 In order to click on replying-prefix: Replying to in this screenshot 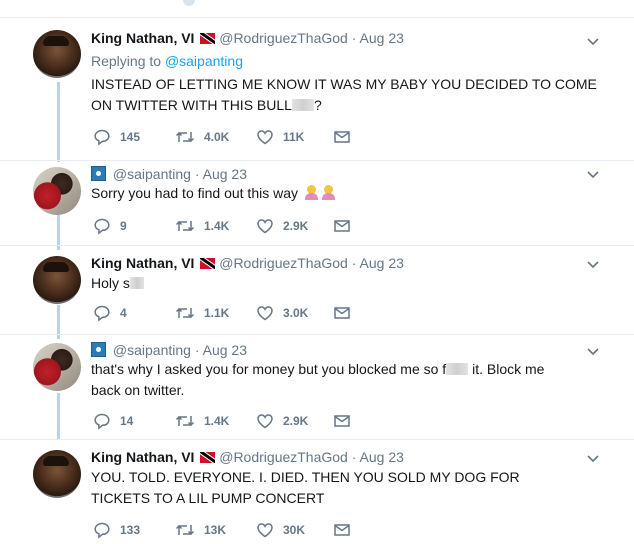, I will do `click(126, 61)`.